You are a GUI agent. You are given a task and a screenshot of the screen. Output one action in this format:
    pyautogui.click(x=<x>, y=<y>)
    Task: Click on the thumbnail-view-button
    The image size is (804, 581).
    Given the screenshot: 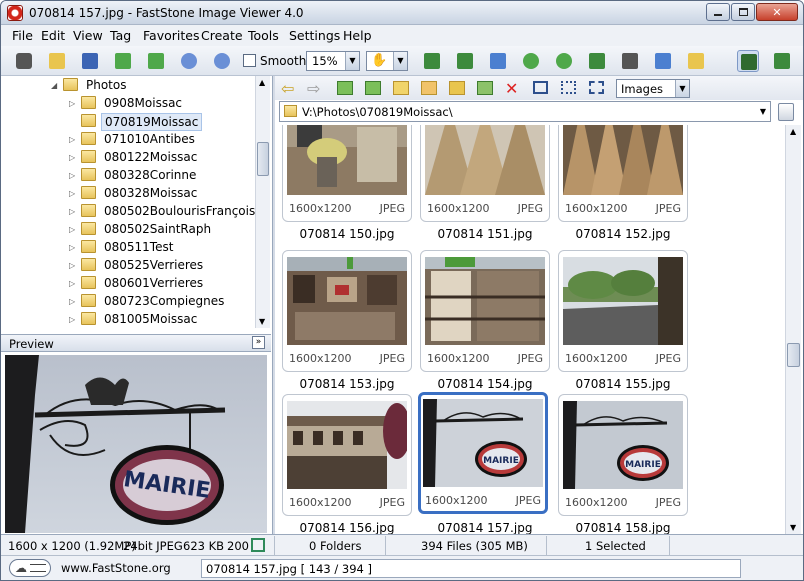 What is the action you would take?
    pyautogui.click(x=542, y=88)
    